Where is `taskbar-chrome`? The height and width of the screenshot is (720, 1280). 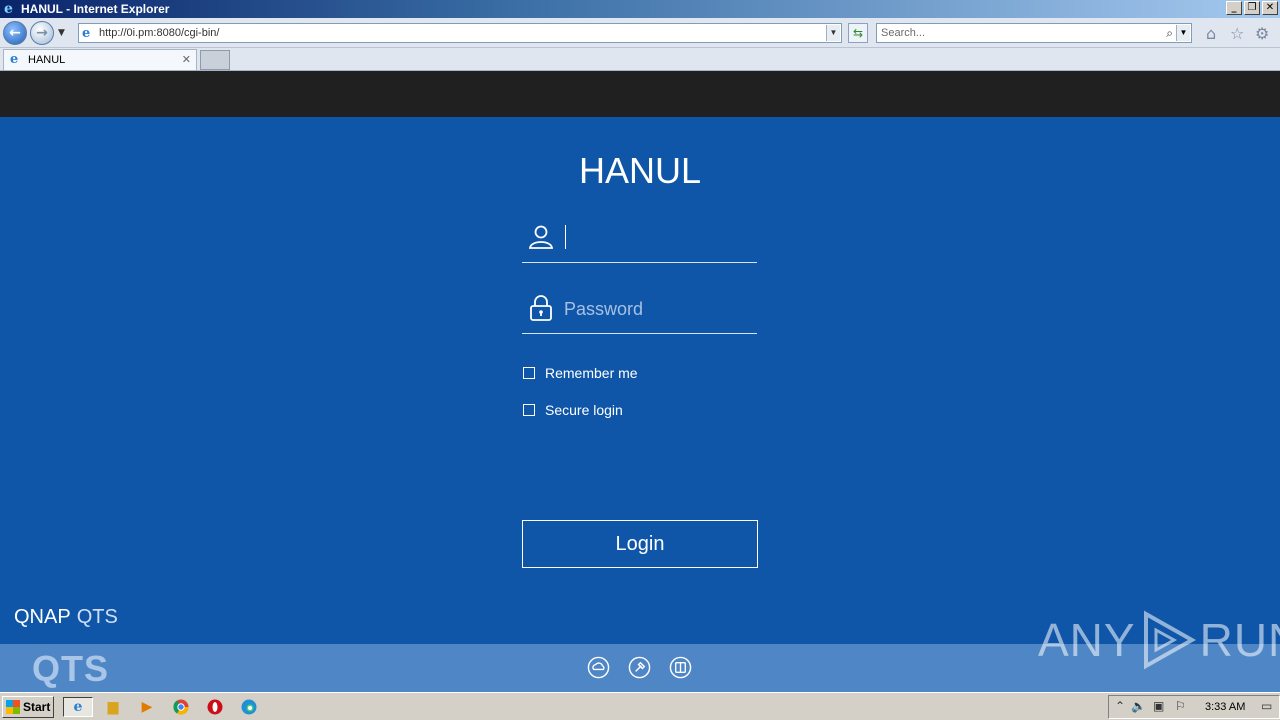
taskbar-chrome is located at coordinates (181, 707).